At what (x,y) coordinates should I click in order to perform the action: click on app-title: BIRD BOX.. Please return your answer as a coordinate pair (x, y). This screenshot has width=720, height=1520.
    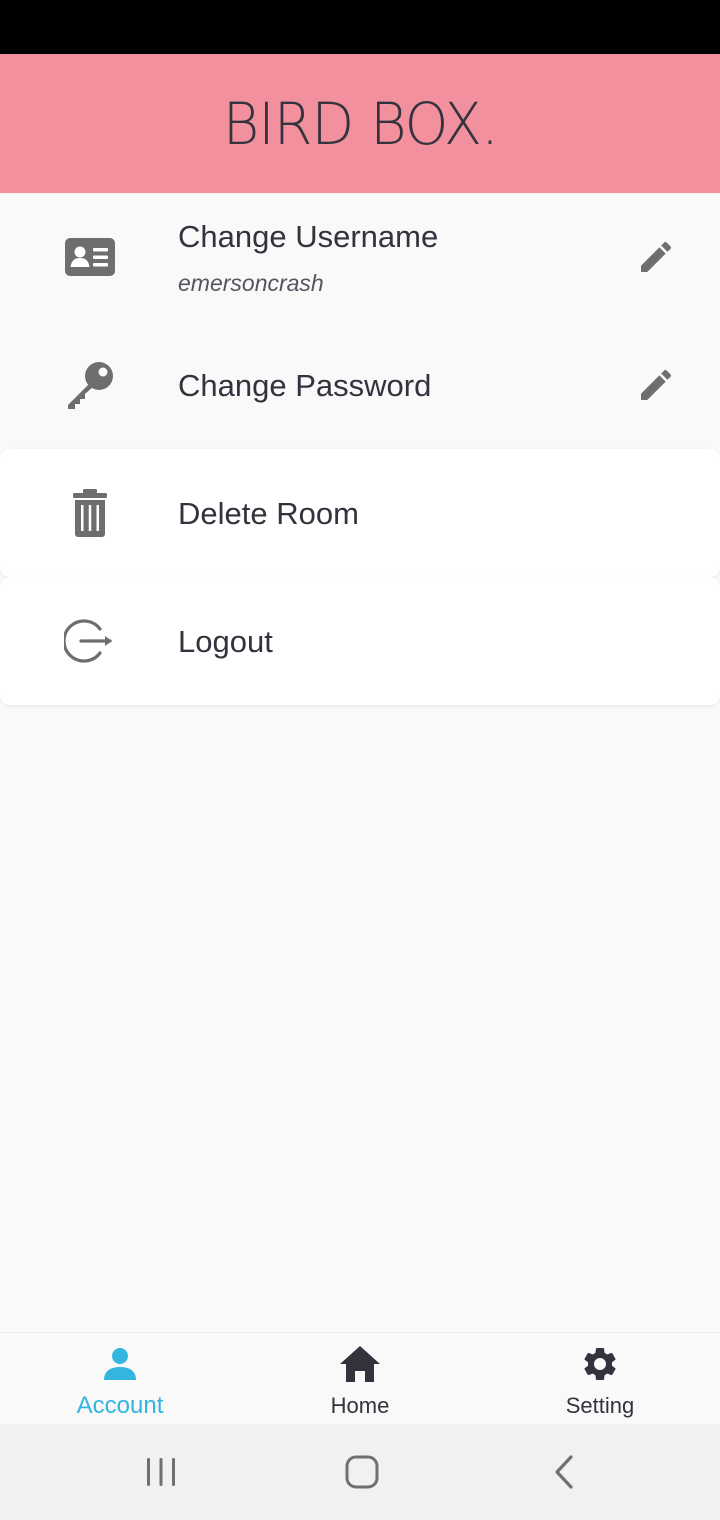
    Looking at the image, I should click on (360, 123).